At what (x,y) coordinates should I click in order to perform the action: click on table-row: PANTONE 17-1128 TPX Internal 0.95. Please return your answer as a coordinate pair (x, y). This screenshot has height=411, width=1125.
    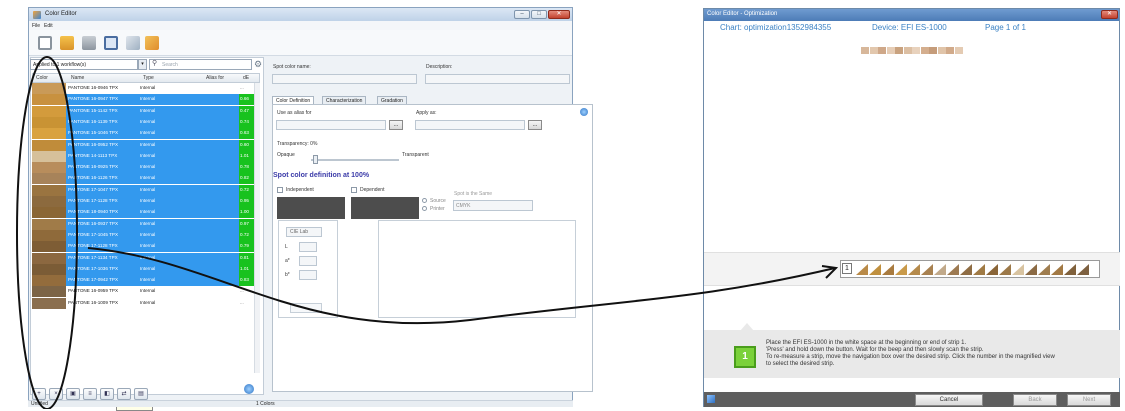
    Looking at the image, I should click on (143, 201).